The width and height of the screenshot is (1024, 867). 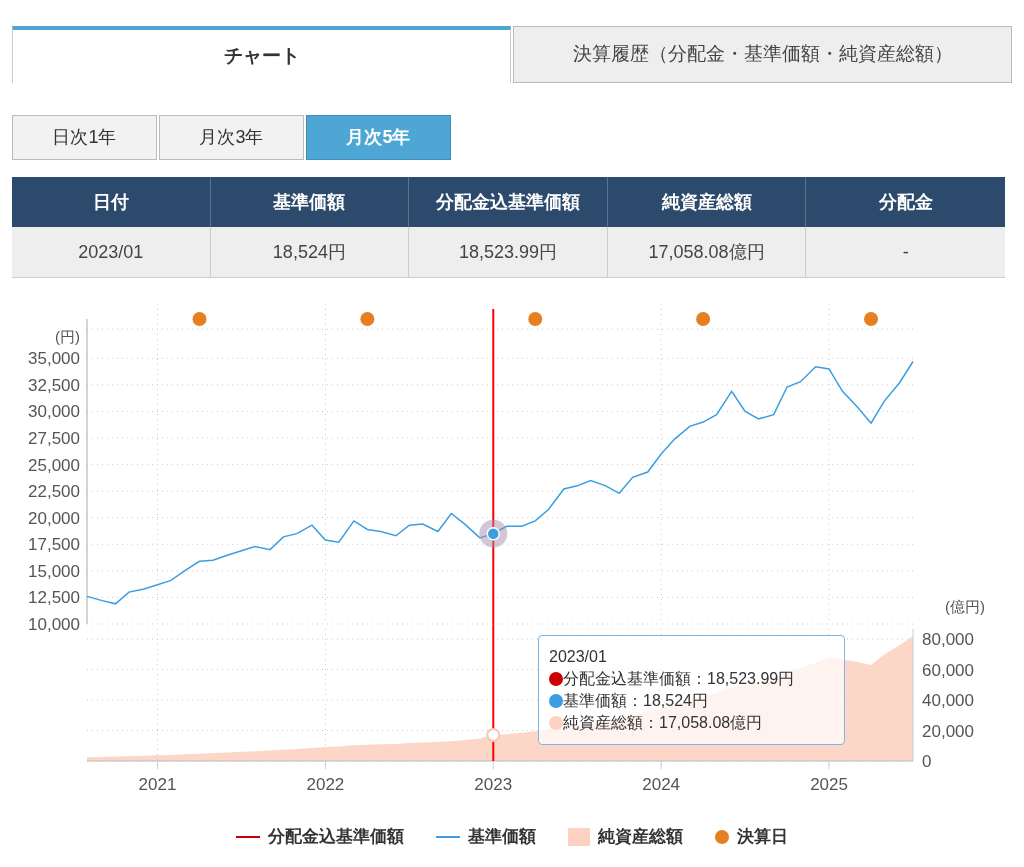 I want to click on x-tick-label: 2021, so click(x=157, y=784).